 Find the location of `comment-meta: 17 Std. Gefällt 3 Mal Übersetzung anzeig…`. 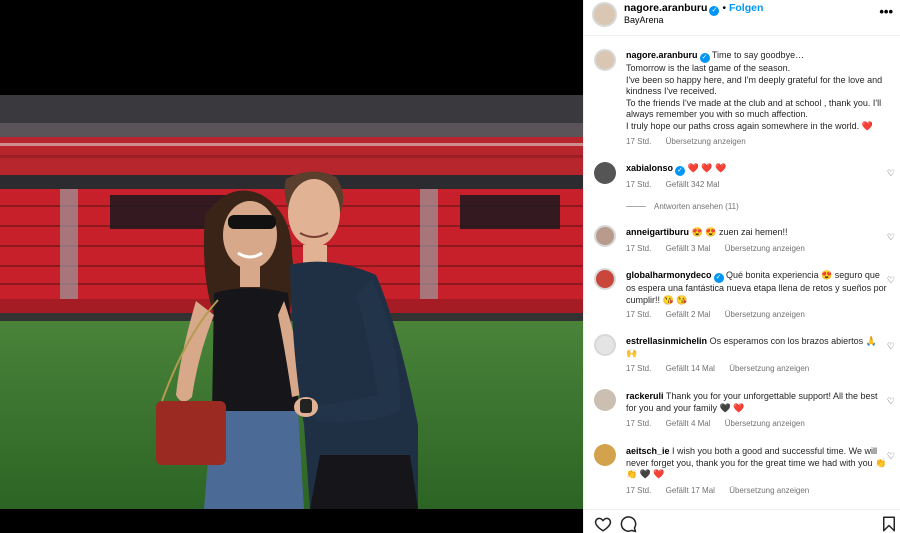

comment-meta: 17 Std. Gefällt 3 Mal Übersetzung anzeig… is located at coordinates (721, 248).